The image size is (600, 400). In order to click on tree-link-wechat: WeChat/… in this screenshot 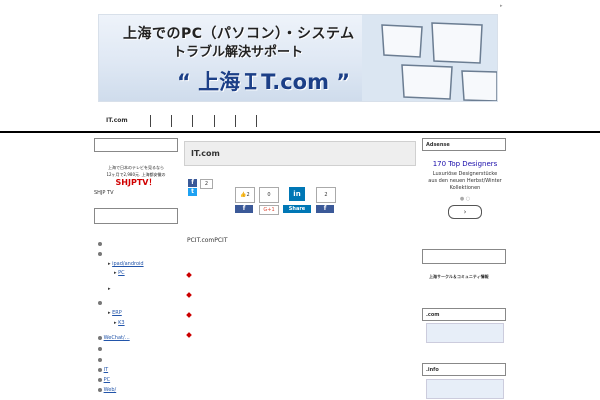, I will do `click(117, 338)`.